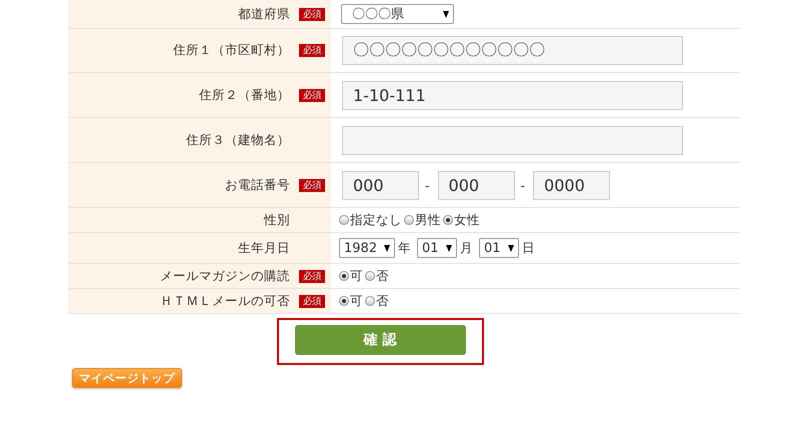 This screenshot has width=810, height=424. I want to click on dropdown: 〇〇〇県, so click(397, 14).